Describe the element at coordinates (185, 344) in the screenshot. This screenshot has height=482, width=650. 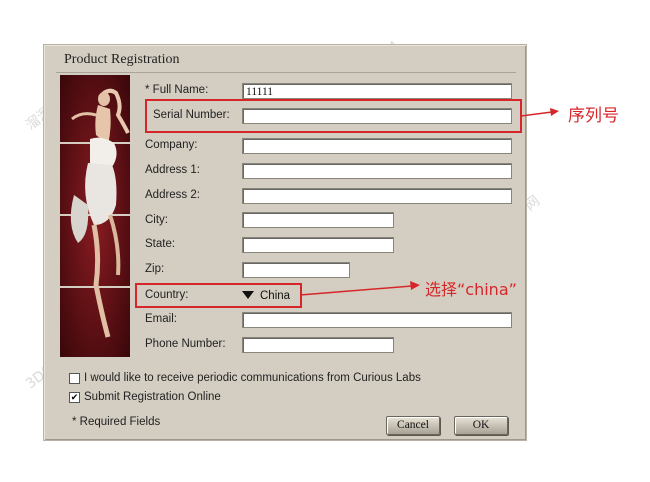
I see `phone-label: Phone Number:` at that location.